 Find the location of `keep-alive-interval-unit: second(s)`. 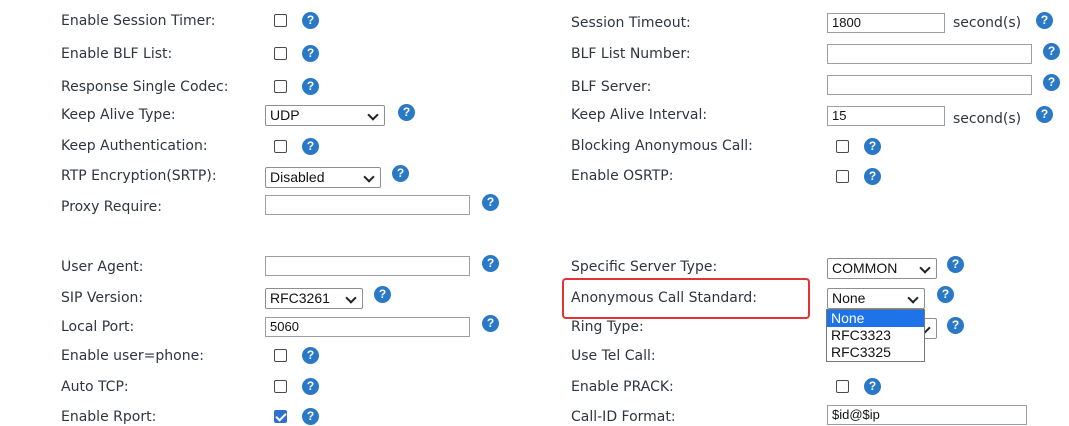

keep-alive-interval-unit: second(s) is located at coordinates (987, 119).